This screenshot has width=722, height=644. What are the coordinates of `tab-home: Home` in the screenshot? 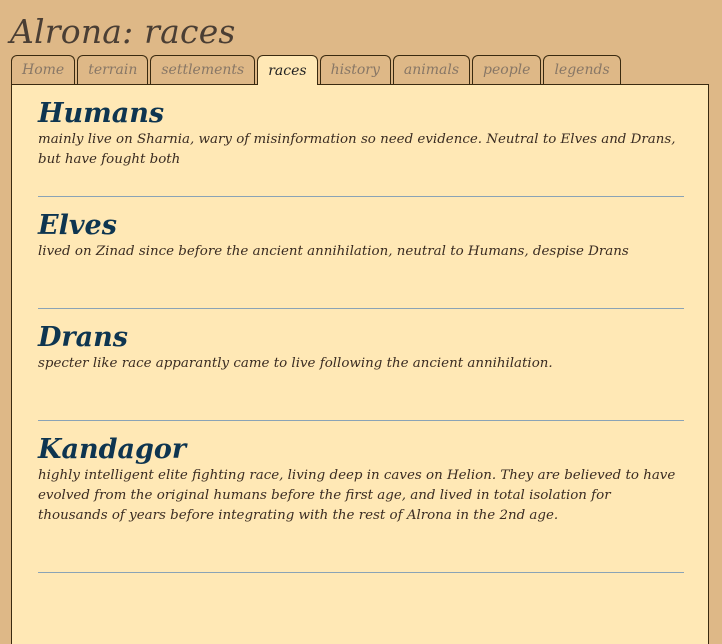 It's located at (43, 69).